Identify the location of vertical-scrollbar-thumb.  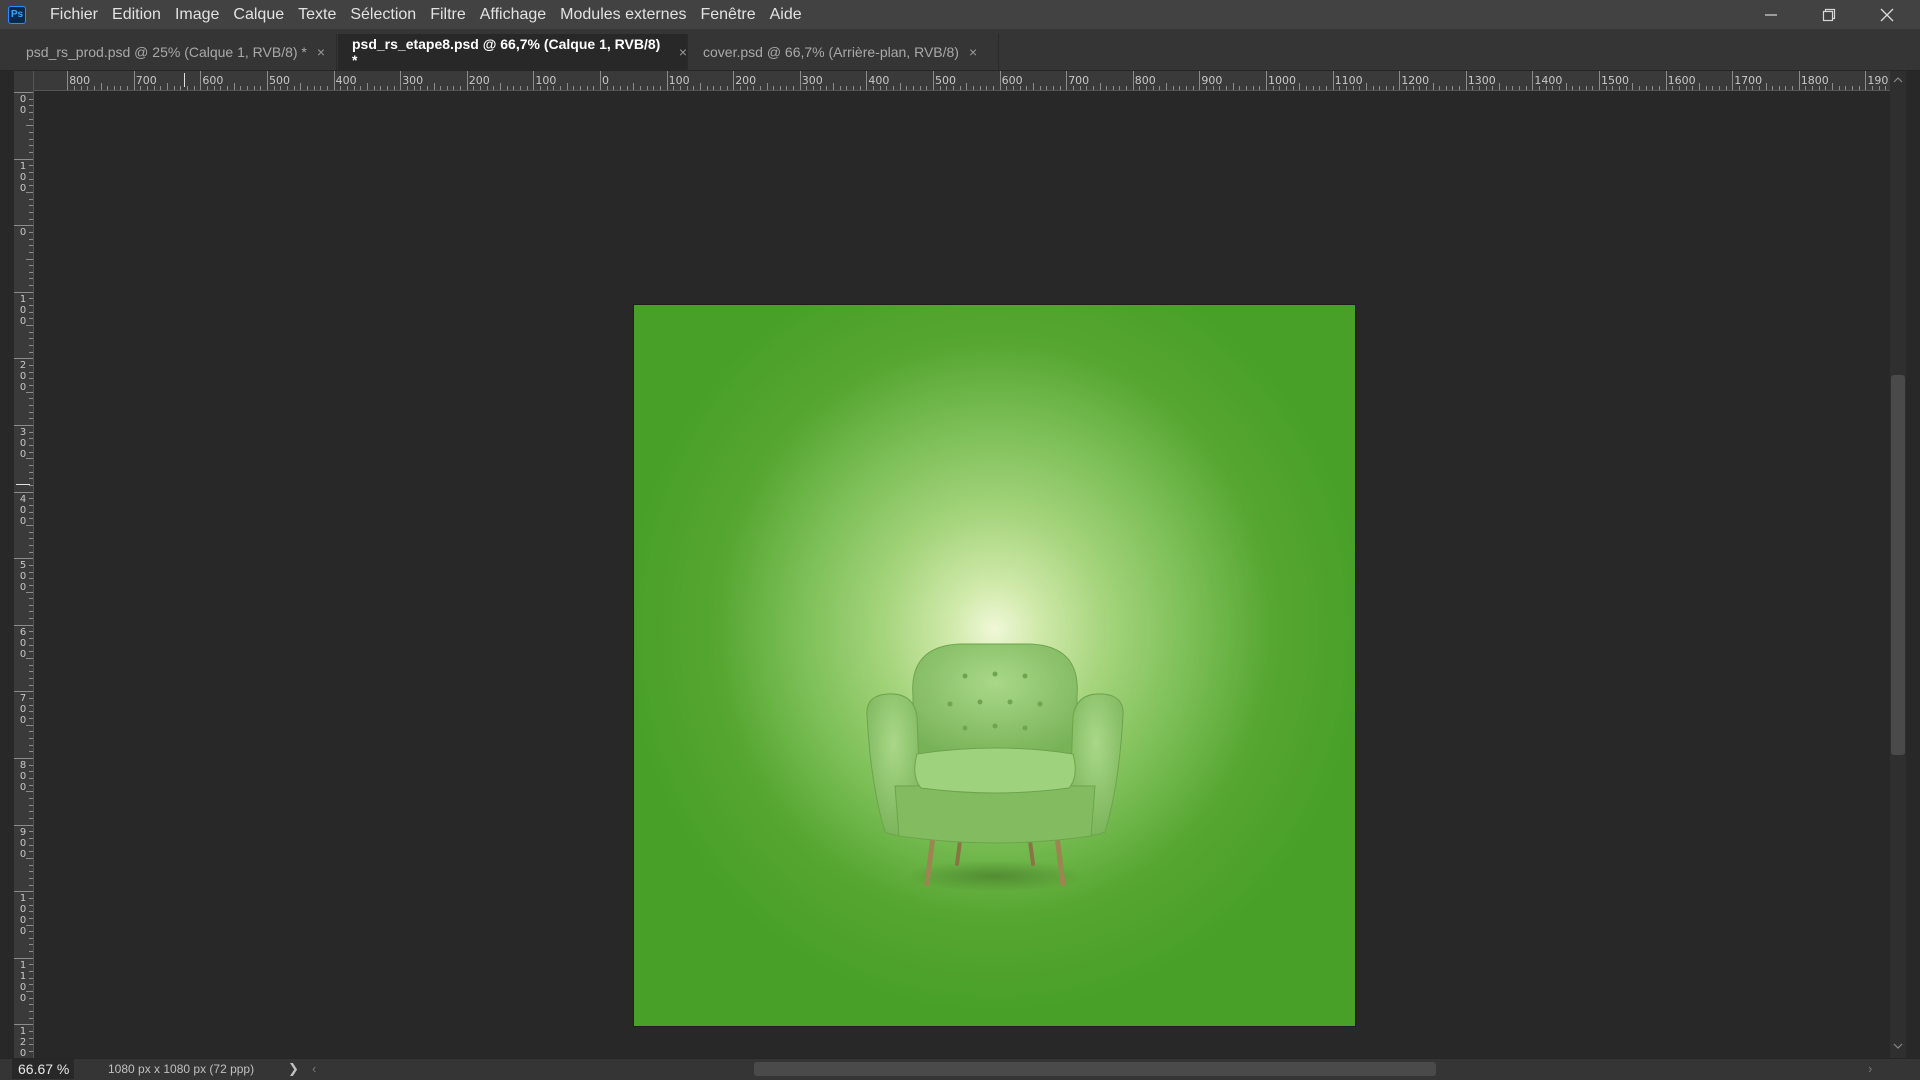
(1898, 565).